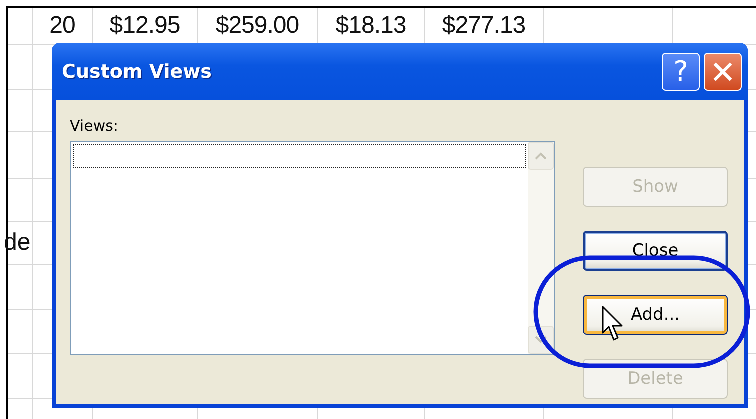 This screenshot has height=419, width=756. I want to click on close-icon, so click(723, 72).